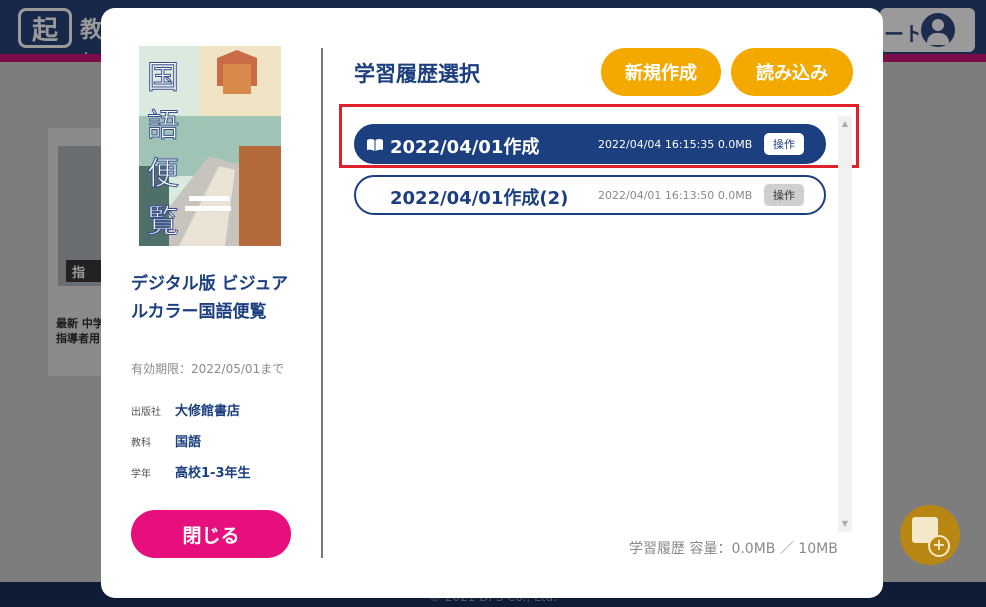 Image resolution: width=986 pixels, height=607 pixels. I want to click on load-history-button: 読み込み, so click(792, 72).